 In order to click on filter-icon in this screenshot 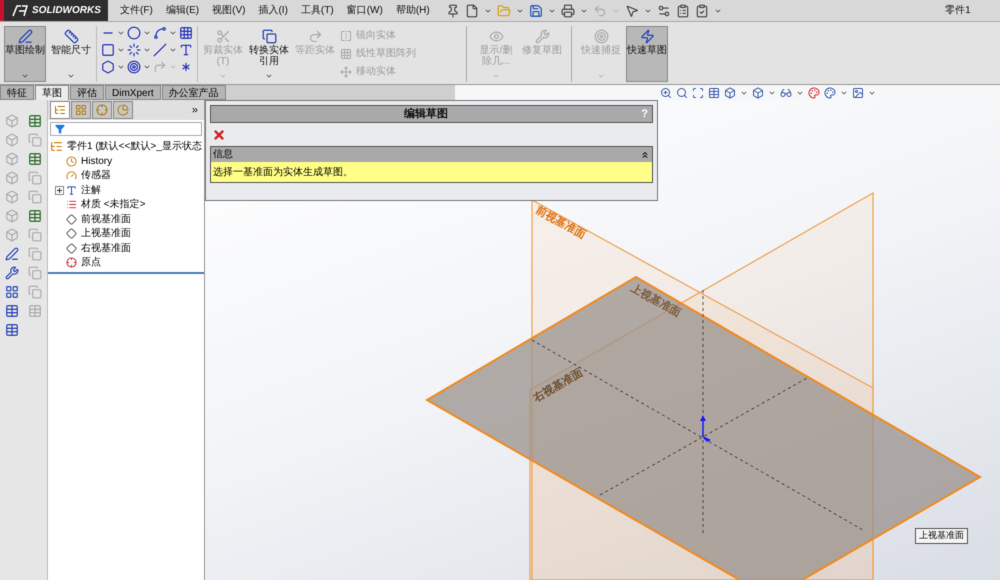, I will do `click(60, 129)`.